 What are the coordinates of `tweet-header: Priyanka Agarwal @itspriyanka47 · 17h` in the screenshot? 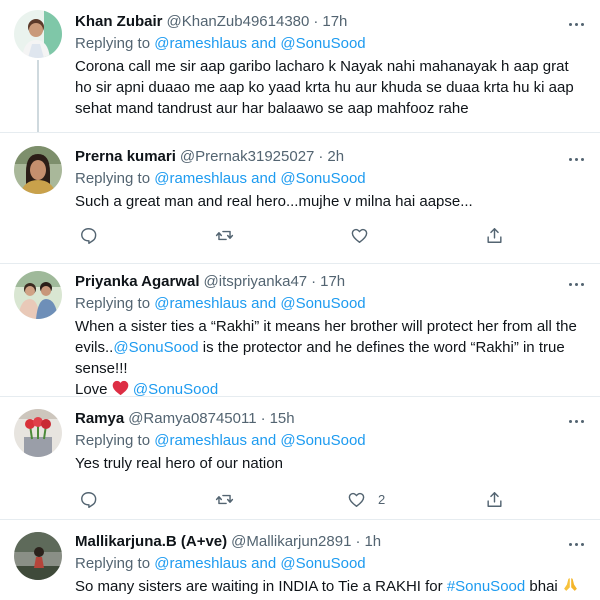 It's located at (327, 282).